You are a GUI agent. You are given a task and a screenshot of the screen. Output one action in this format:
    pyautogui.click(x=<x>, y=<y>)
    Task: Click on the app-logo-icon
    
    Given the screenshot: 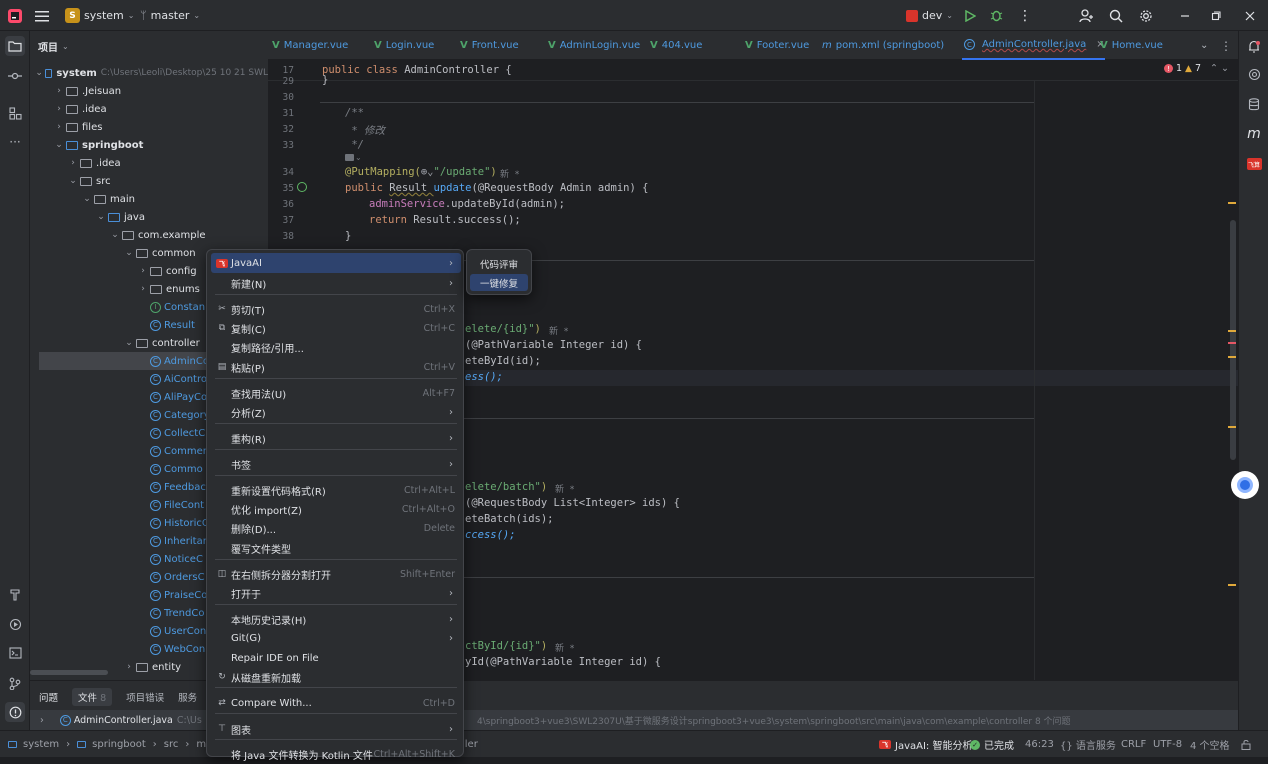 What is the action you would take?
    pyautogui.click(x=15, y=15)
    